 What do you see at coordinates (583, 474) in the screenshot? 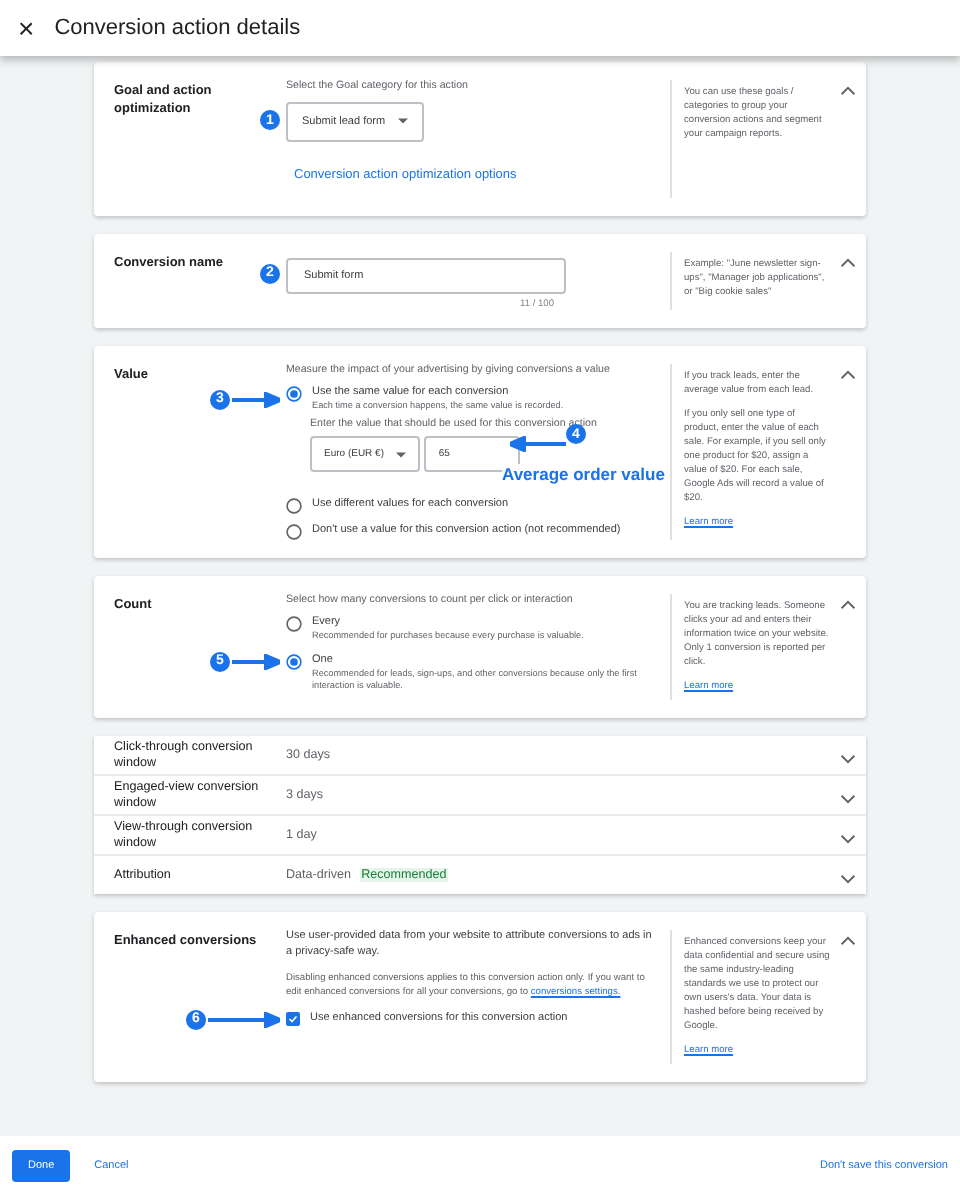
I see `annotation-label: Average order value` at bounding box center [583, 474].